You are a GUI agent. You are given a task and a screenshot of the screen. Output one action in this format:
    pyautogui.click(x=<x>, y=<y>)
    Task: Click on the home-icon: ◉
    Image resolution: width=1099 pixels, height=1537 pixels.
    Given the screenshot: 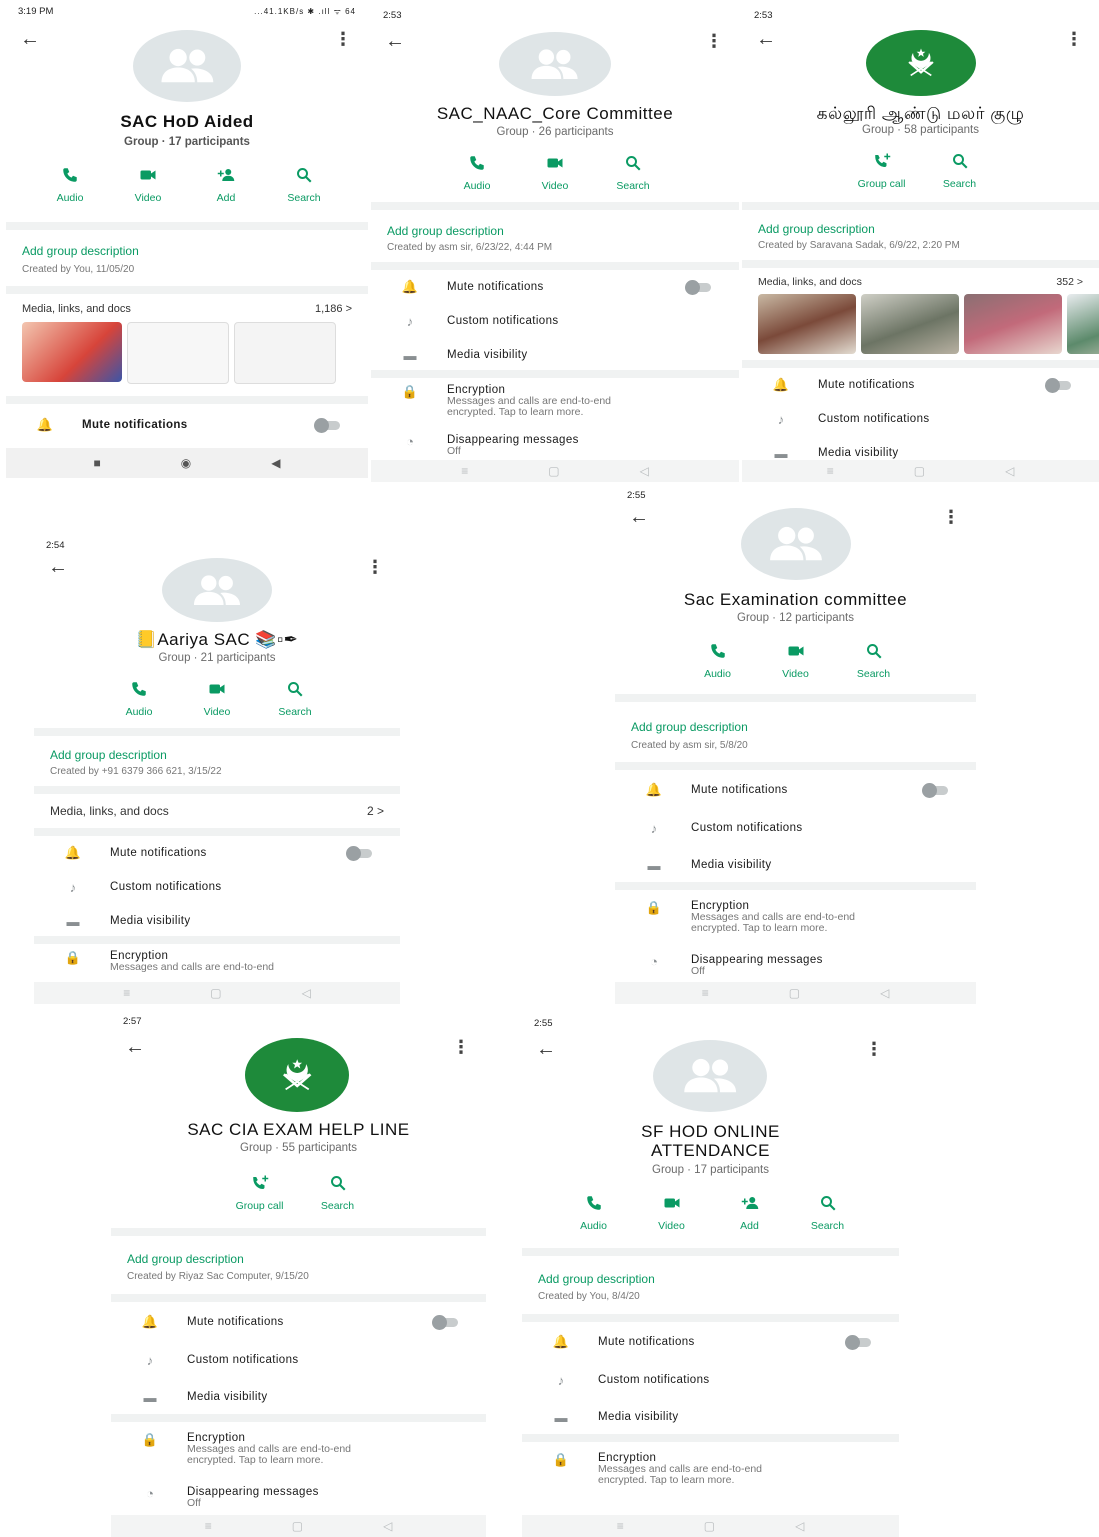 What is the action you would take?
    pyautogui.click(x=186, y=463)
    